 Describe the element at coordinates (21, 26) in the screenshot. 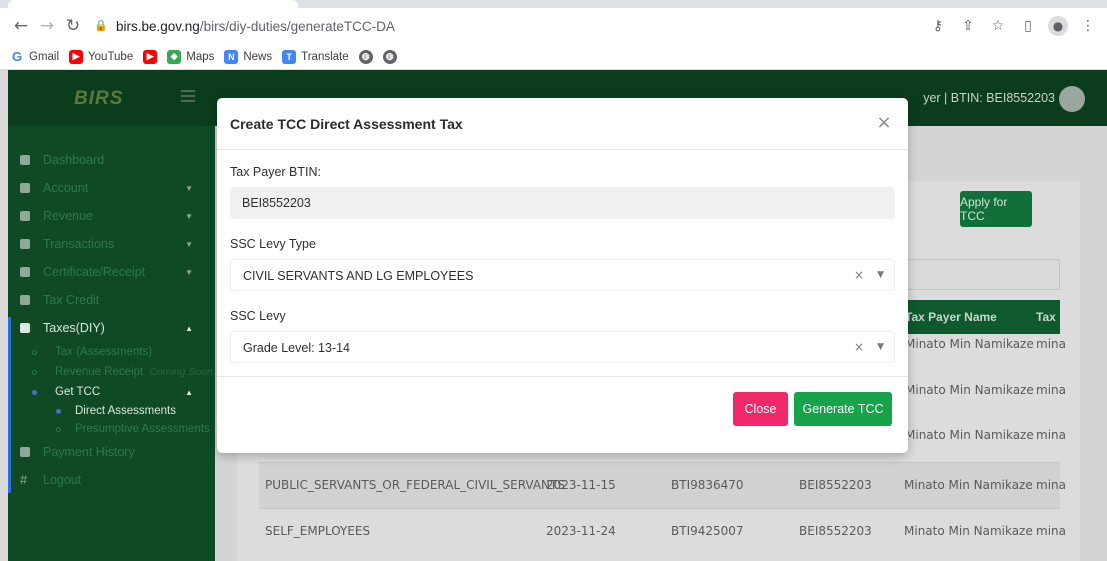

I see `back-icon: ←` at that location.